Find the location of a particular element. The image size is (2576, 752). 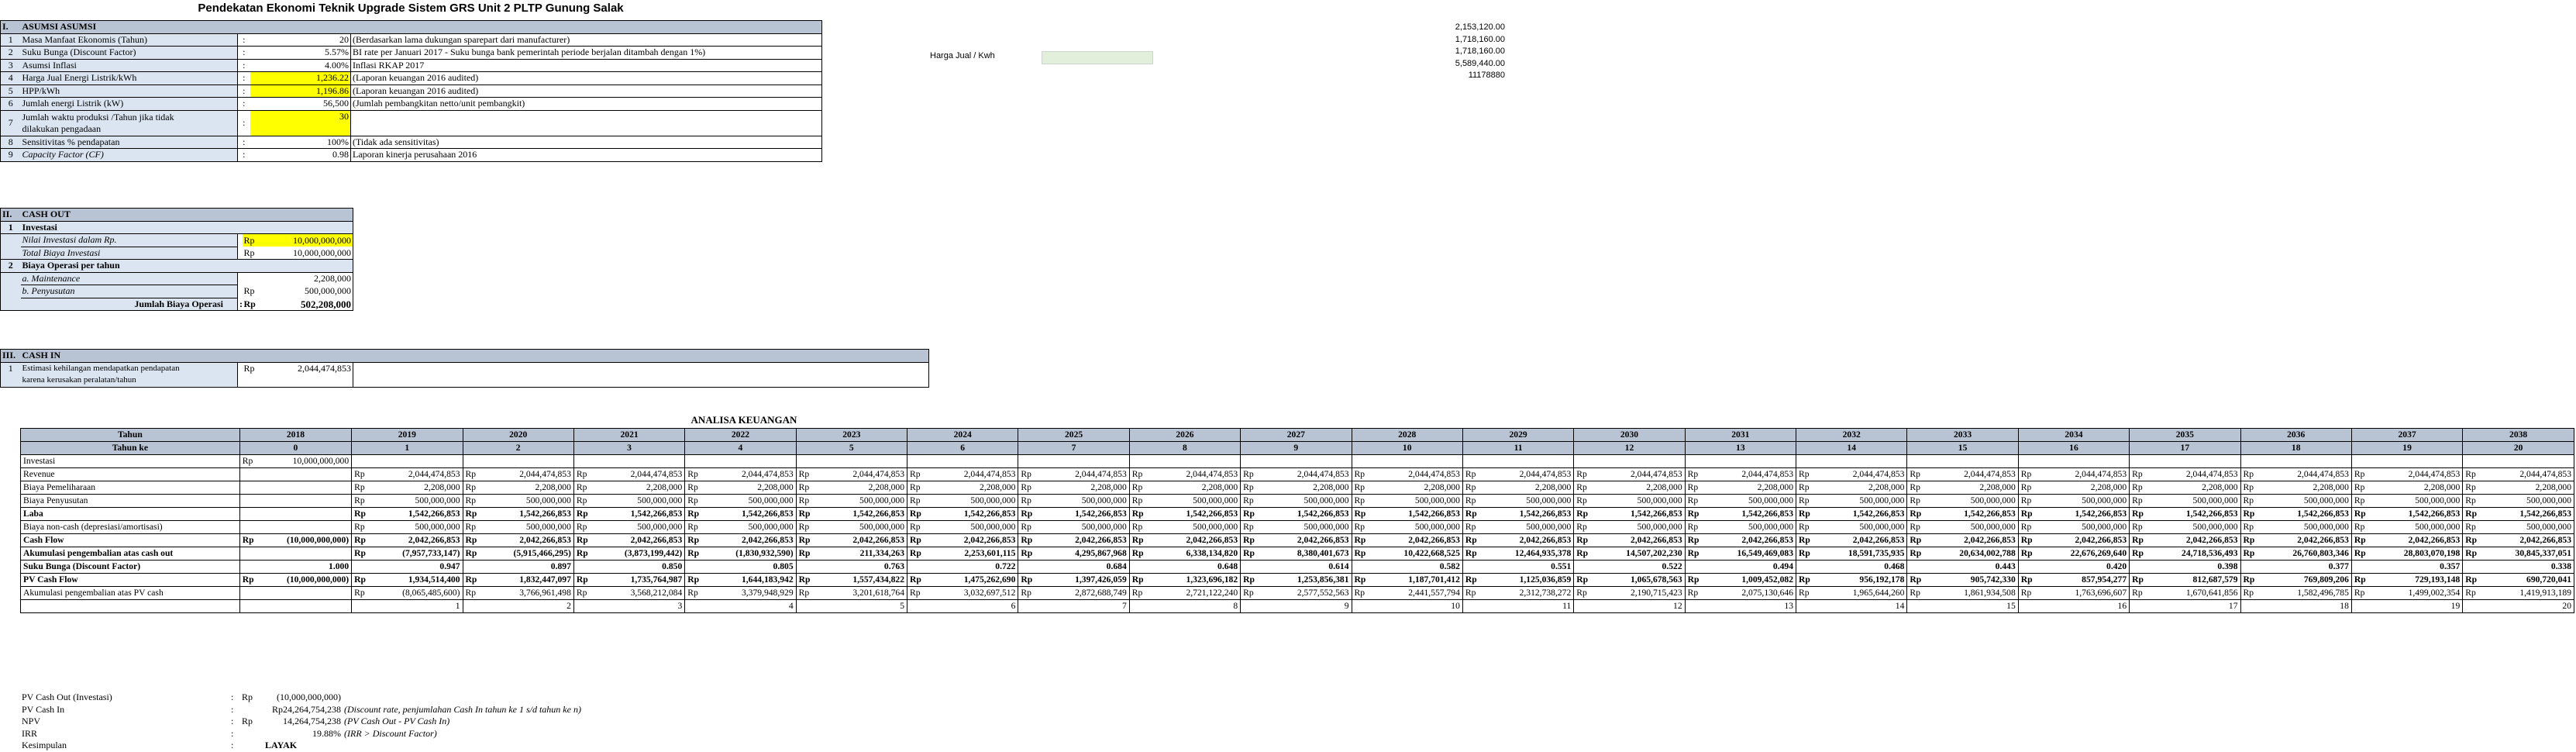

asumsi-row-label-line1: Jumlah waktu produksi /Tahun jika tidak is located at coordinates (98, 116).